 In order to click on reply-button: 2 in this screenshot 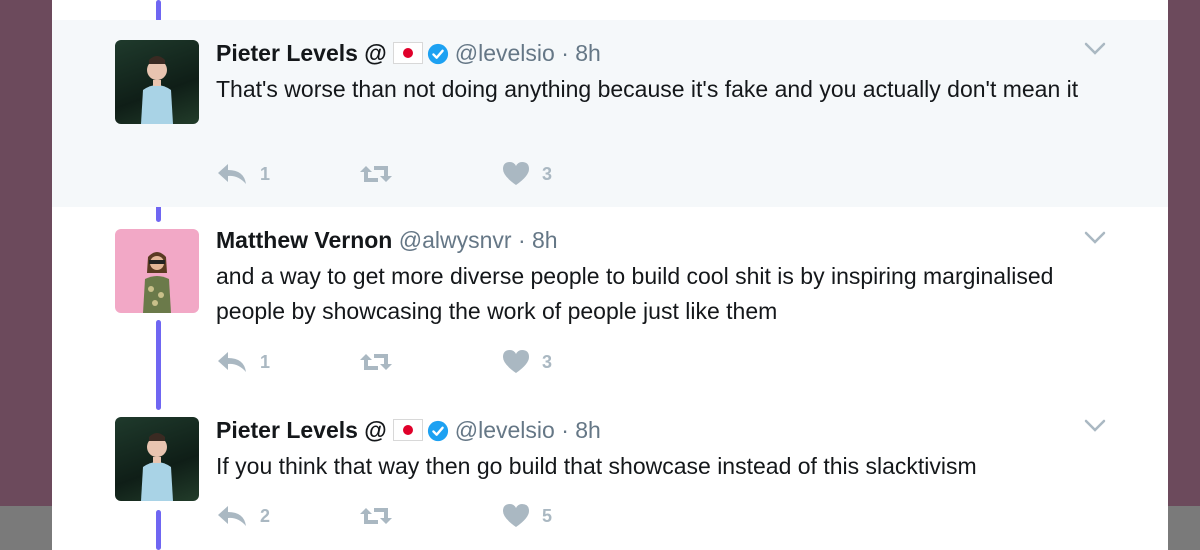, I will do `click(243, 516)`.